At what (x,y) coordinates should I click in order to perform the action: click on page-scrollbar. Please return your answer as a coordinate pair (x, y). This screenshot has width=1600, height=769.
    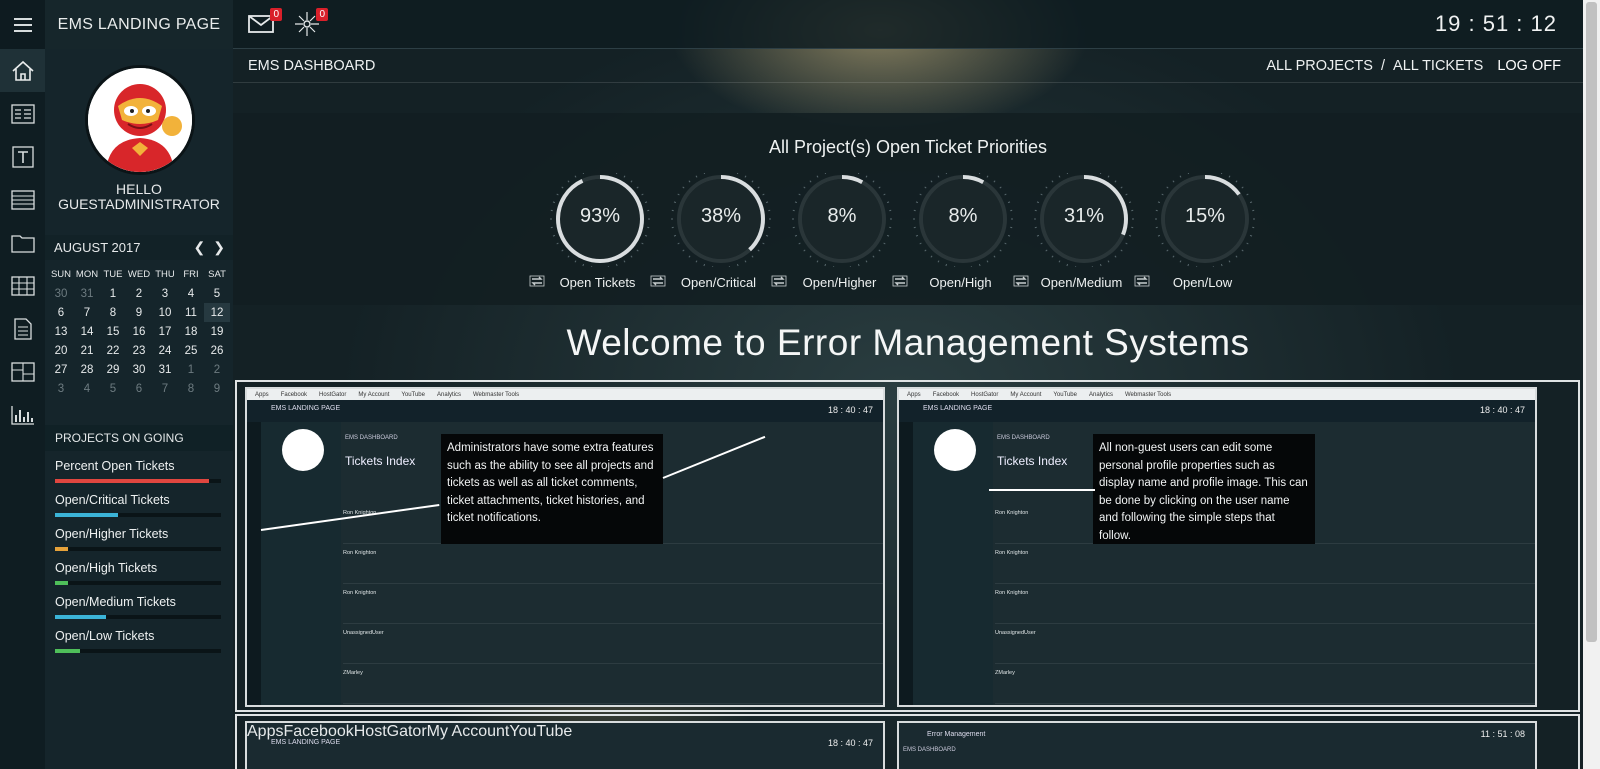
    Looking at the image, I should click on (1591, 384).